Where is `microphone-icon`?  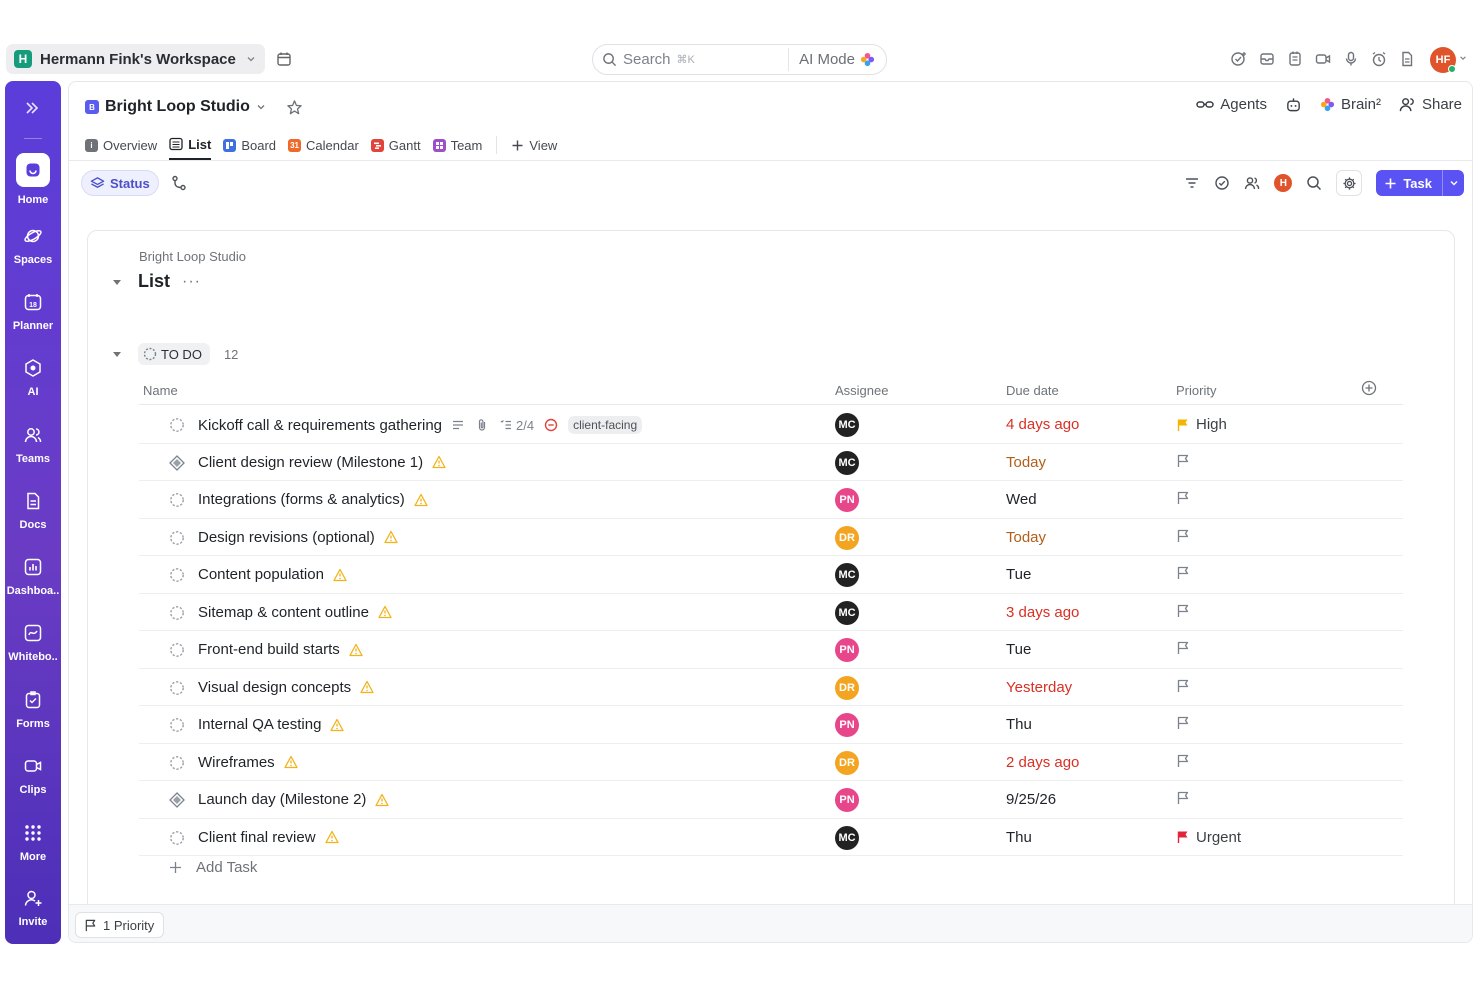
microphone-icon is located at coordinates (1351, 59).